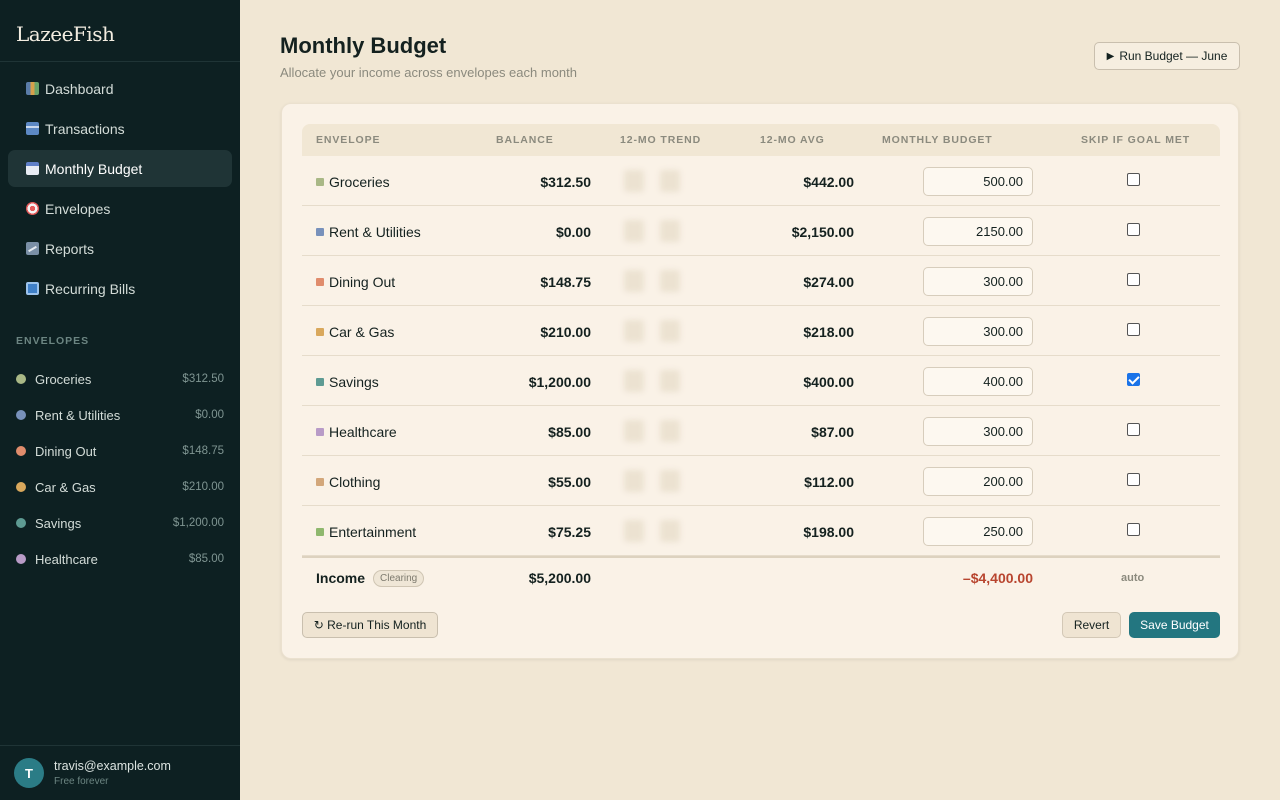  Describe the element at coordinates (53, 341) in the screenshot. I see `envelopes-heading: ENVELOPES` at that location.